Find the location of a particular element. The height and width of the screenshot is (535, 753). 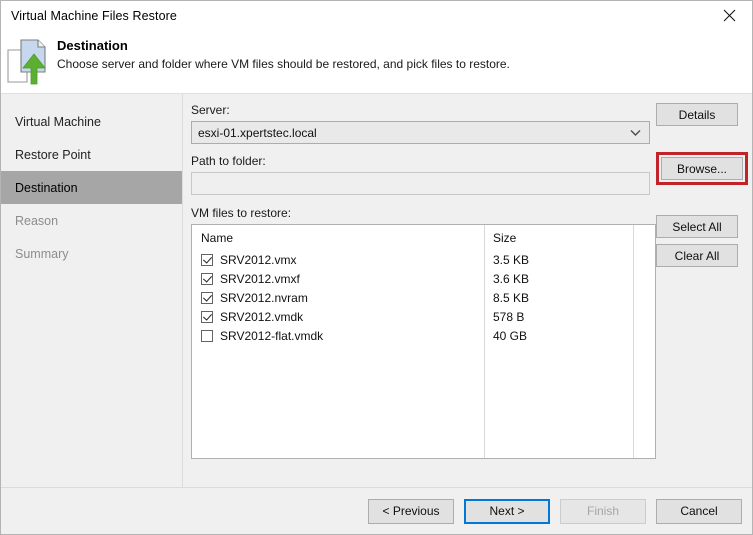

server-combobox: esxi-01.xpertstec.local is located at coordinates (420, 132).